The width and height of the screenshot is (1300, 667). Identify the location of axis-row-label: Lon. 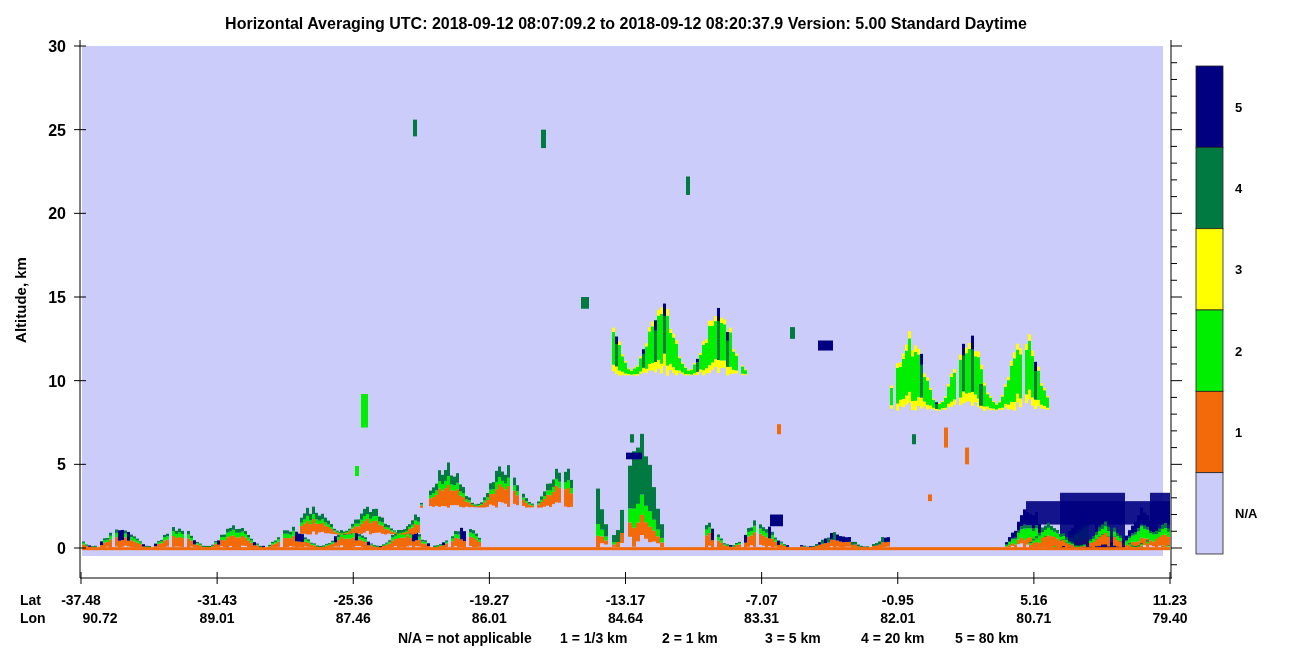
(33, 618).